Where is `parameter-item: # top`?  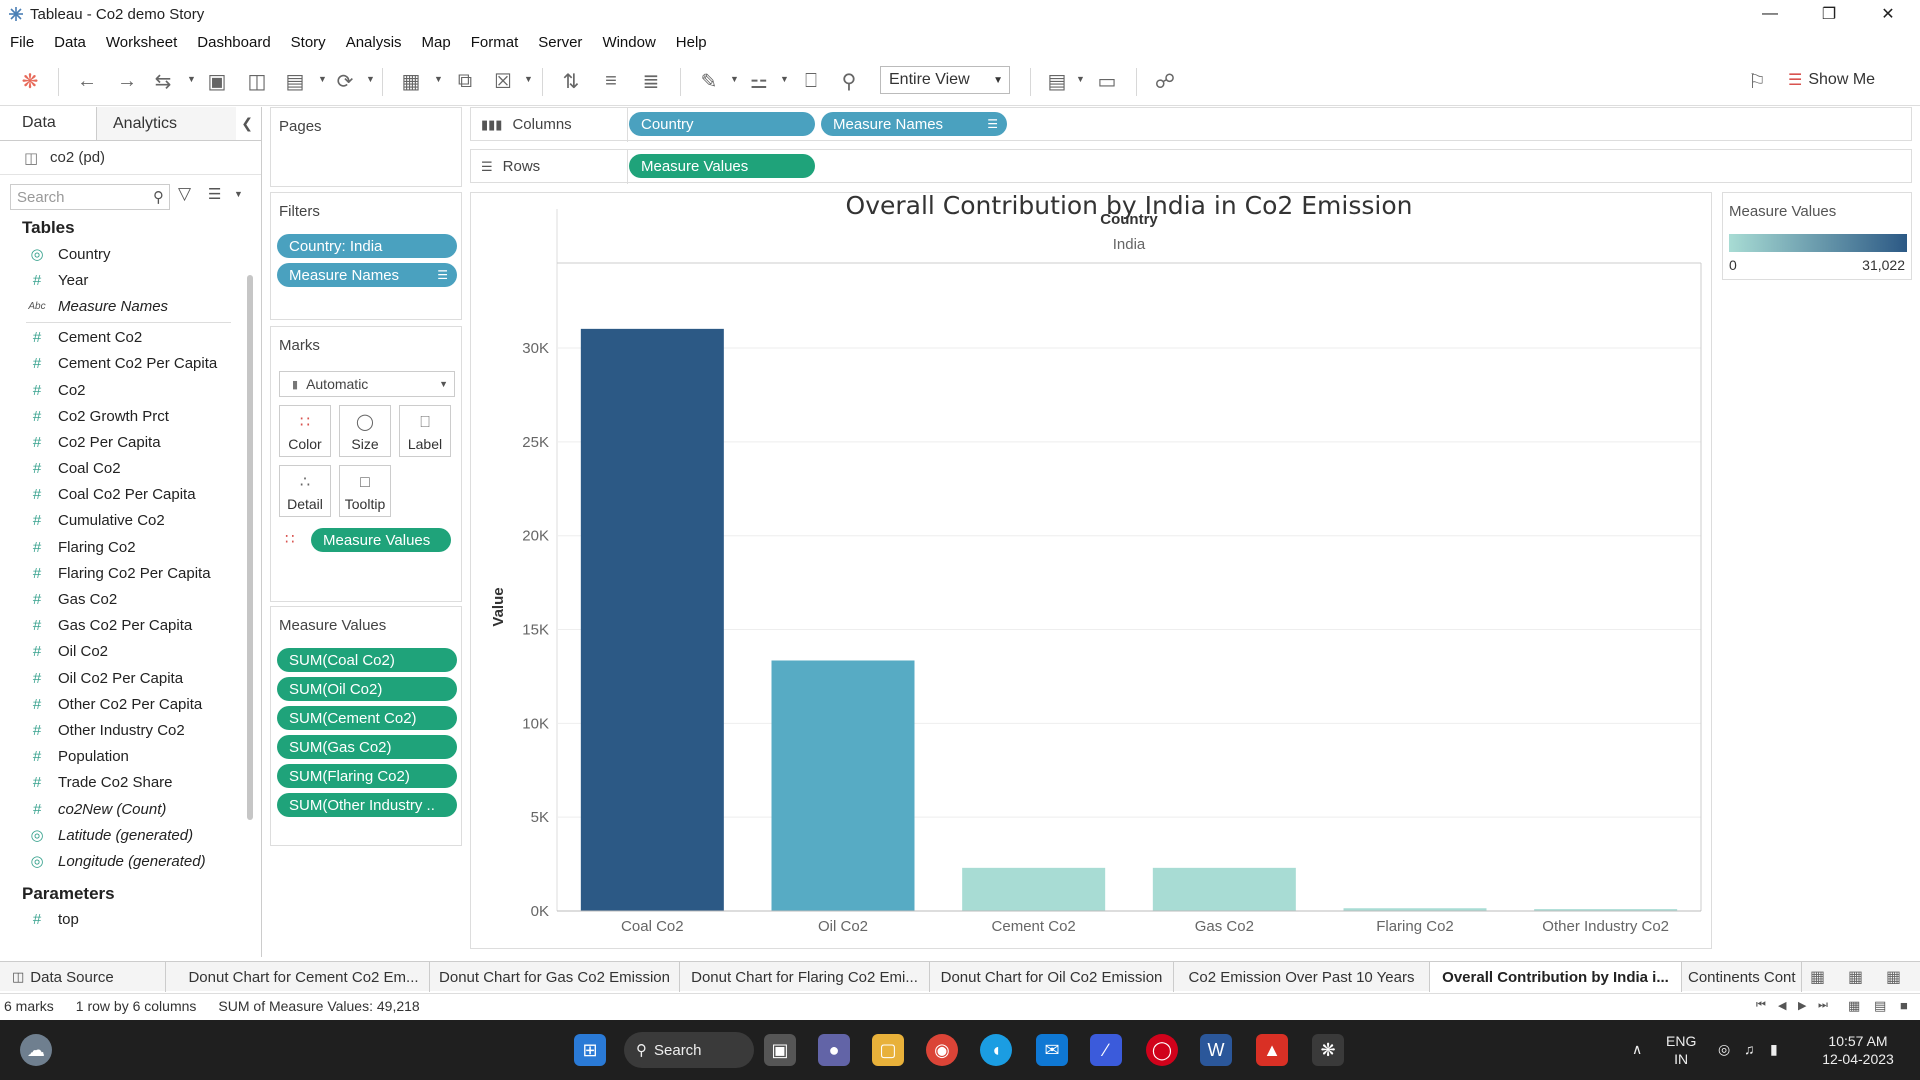
parameter-item: # top is located at coordinates (130, 920).